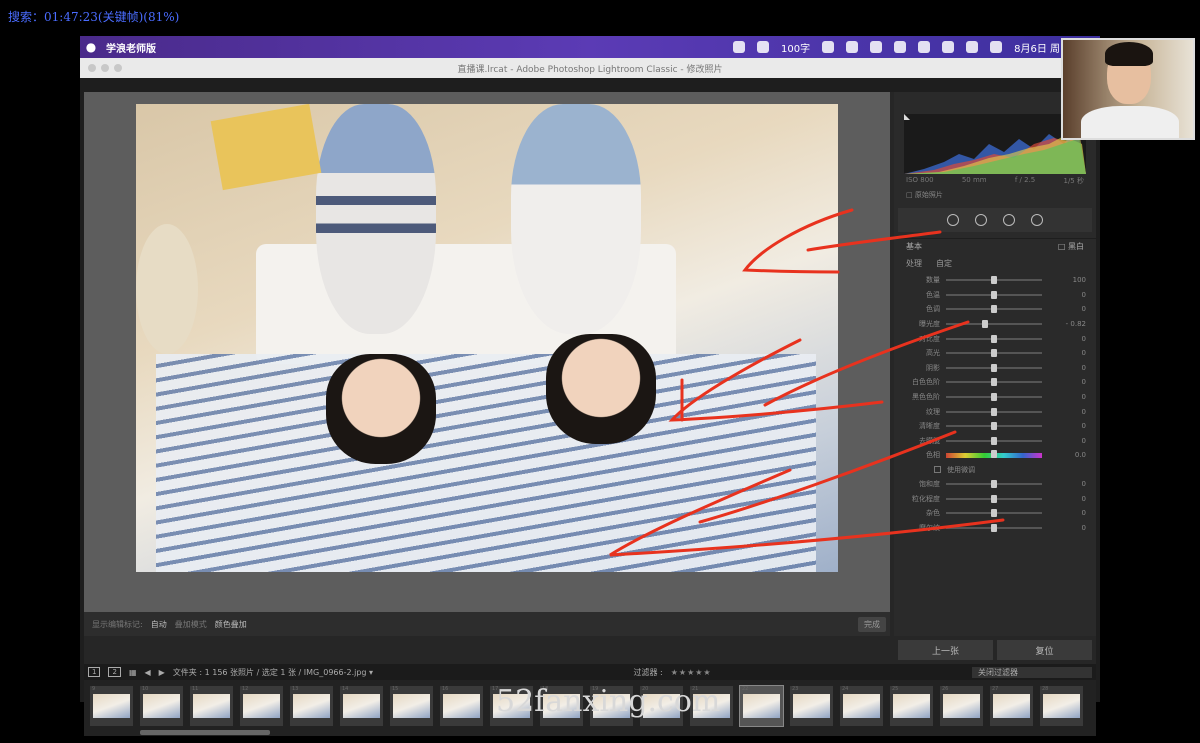  Describe the element at coordinates (91, 47) in the screenshot. I see `apple-icon: ●` at that location.